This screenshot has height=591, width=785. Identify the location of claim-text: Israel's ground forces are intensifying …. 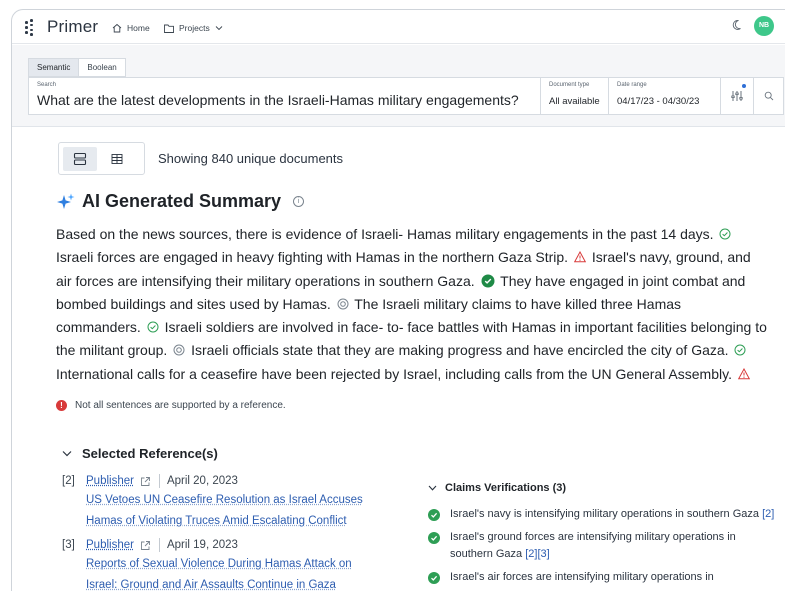
(593, 545).